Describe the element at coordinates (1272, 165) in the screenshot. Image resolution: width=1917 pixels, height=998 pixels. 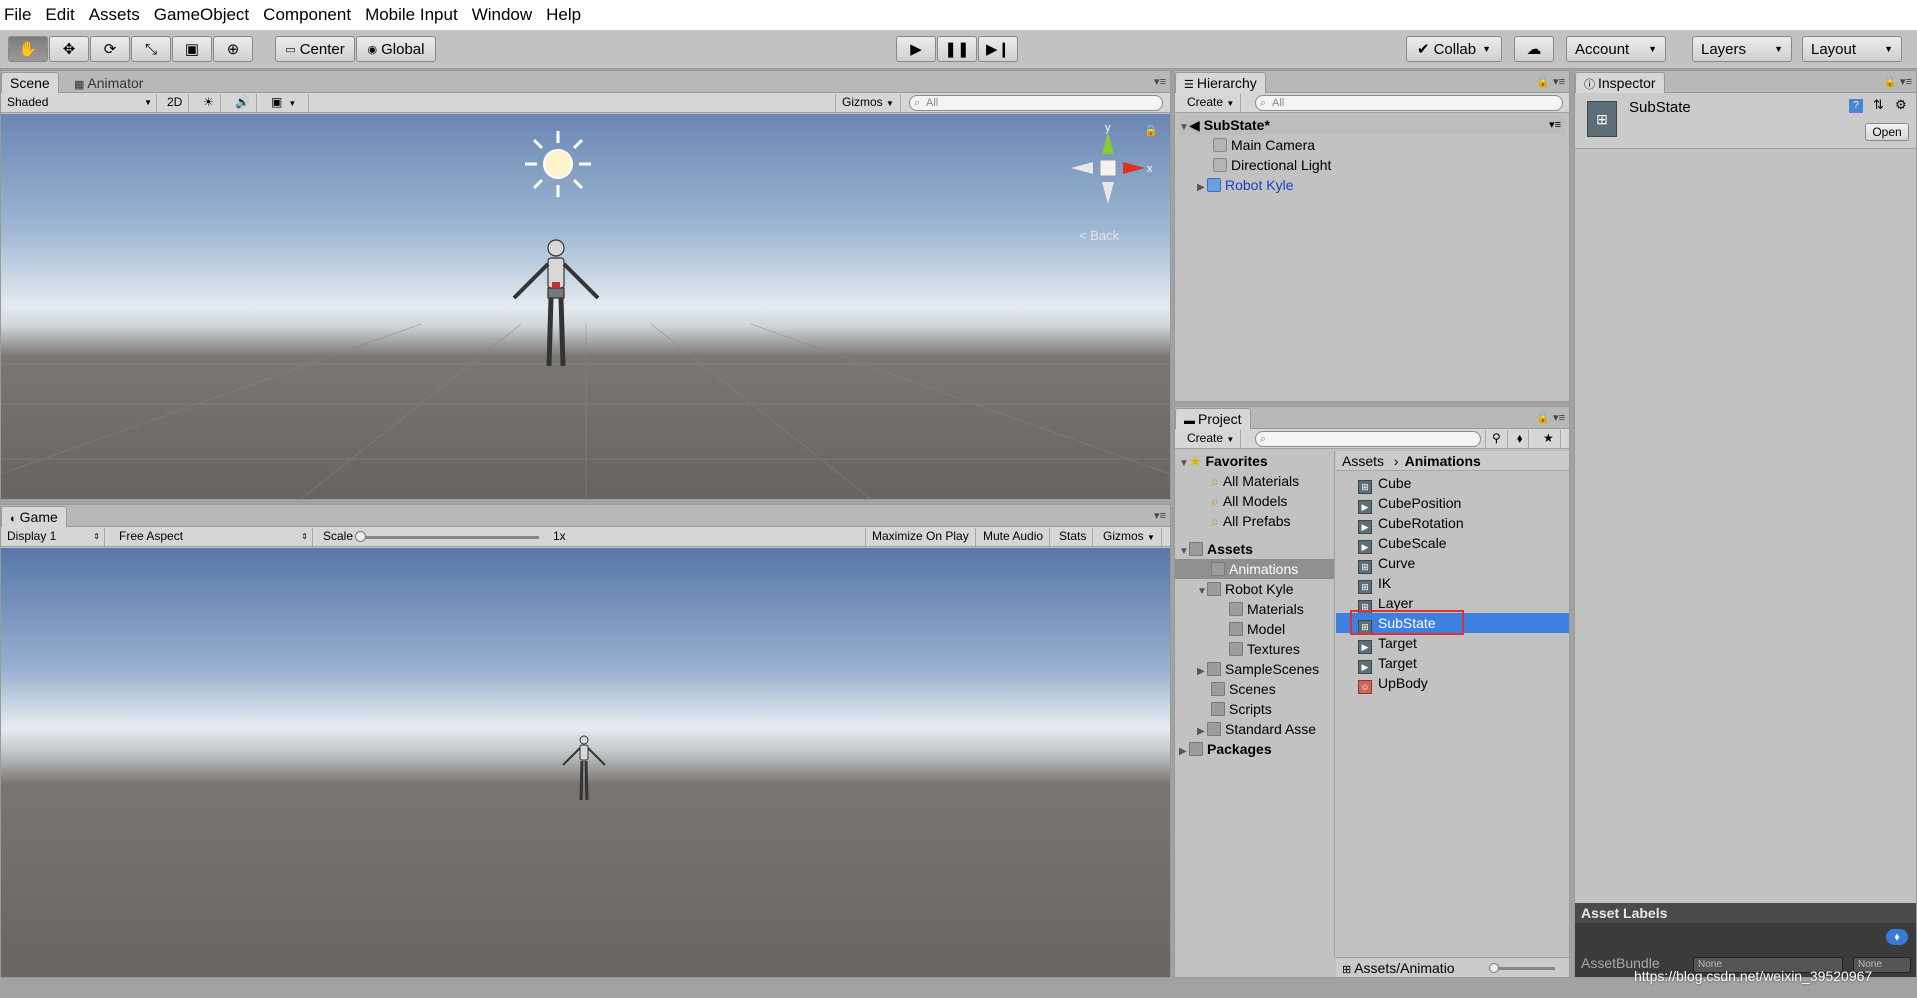
I see `hierarchy-item-directional-light: Directional Light` at that location.